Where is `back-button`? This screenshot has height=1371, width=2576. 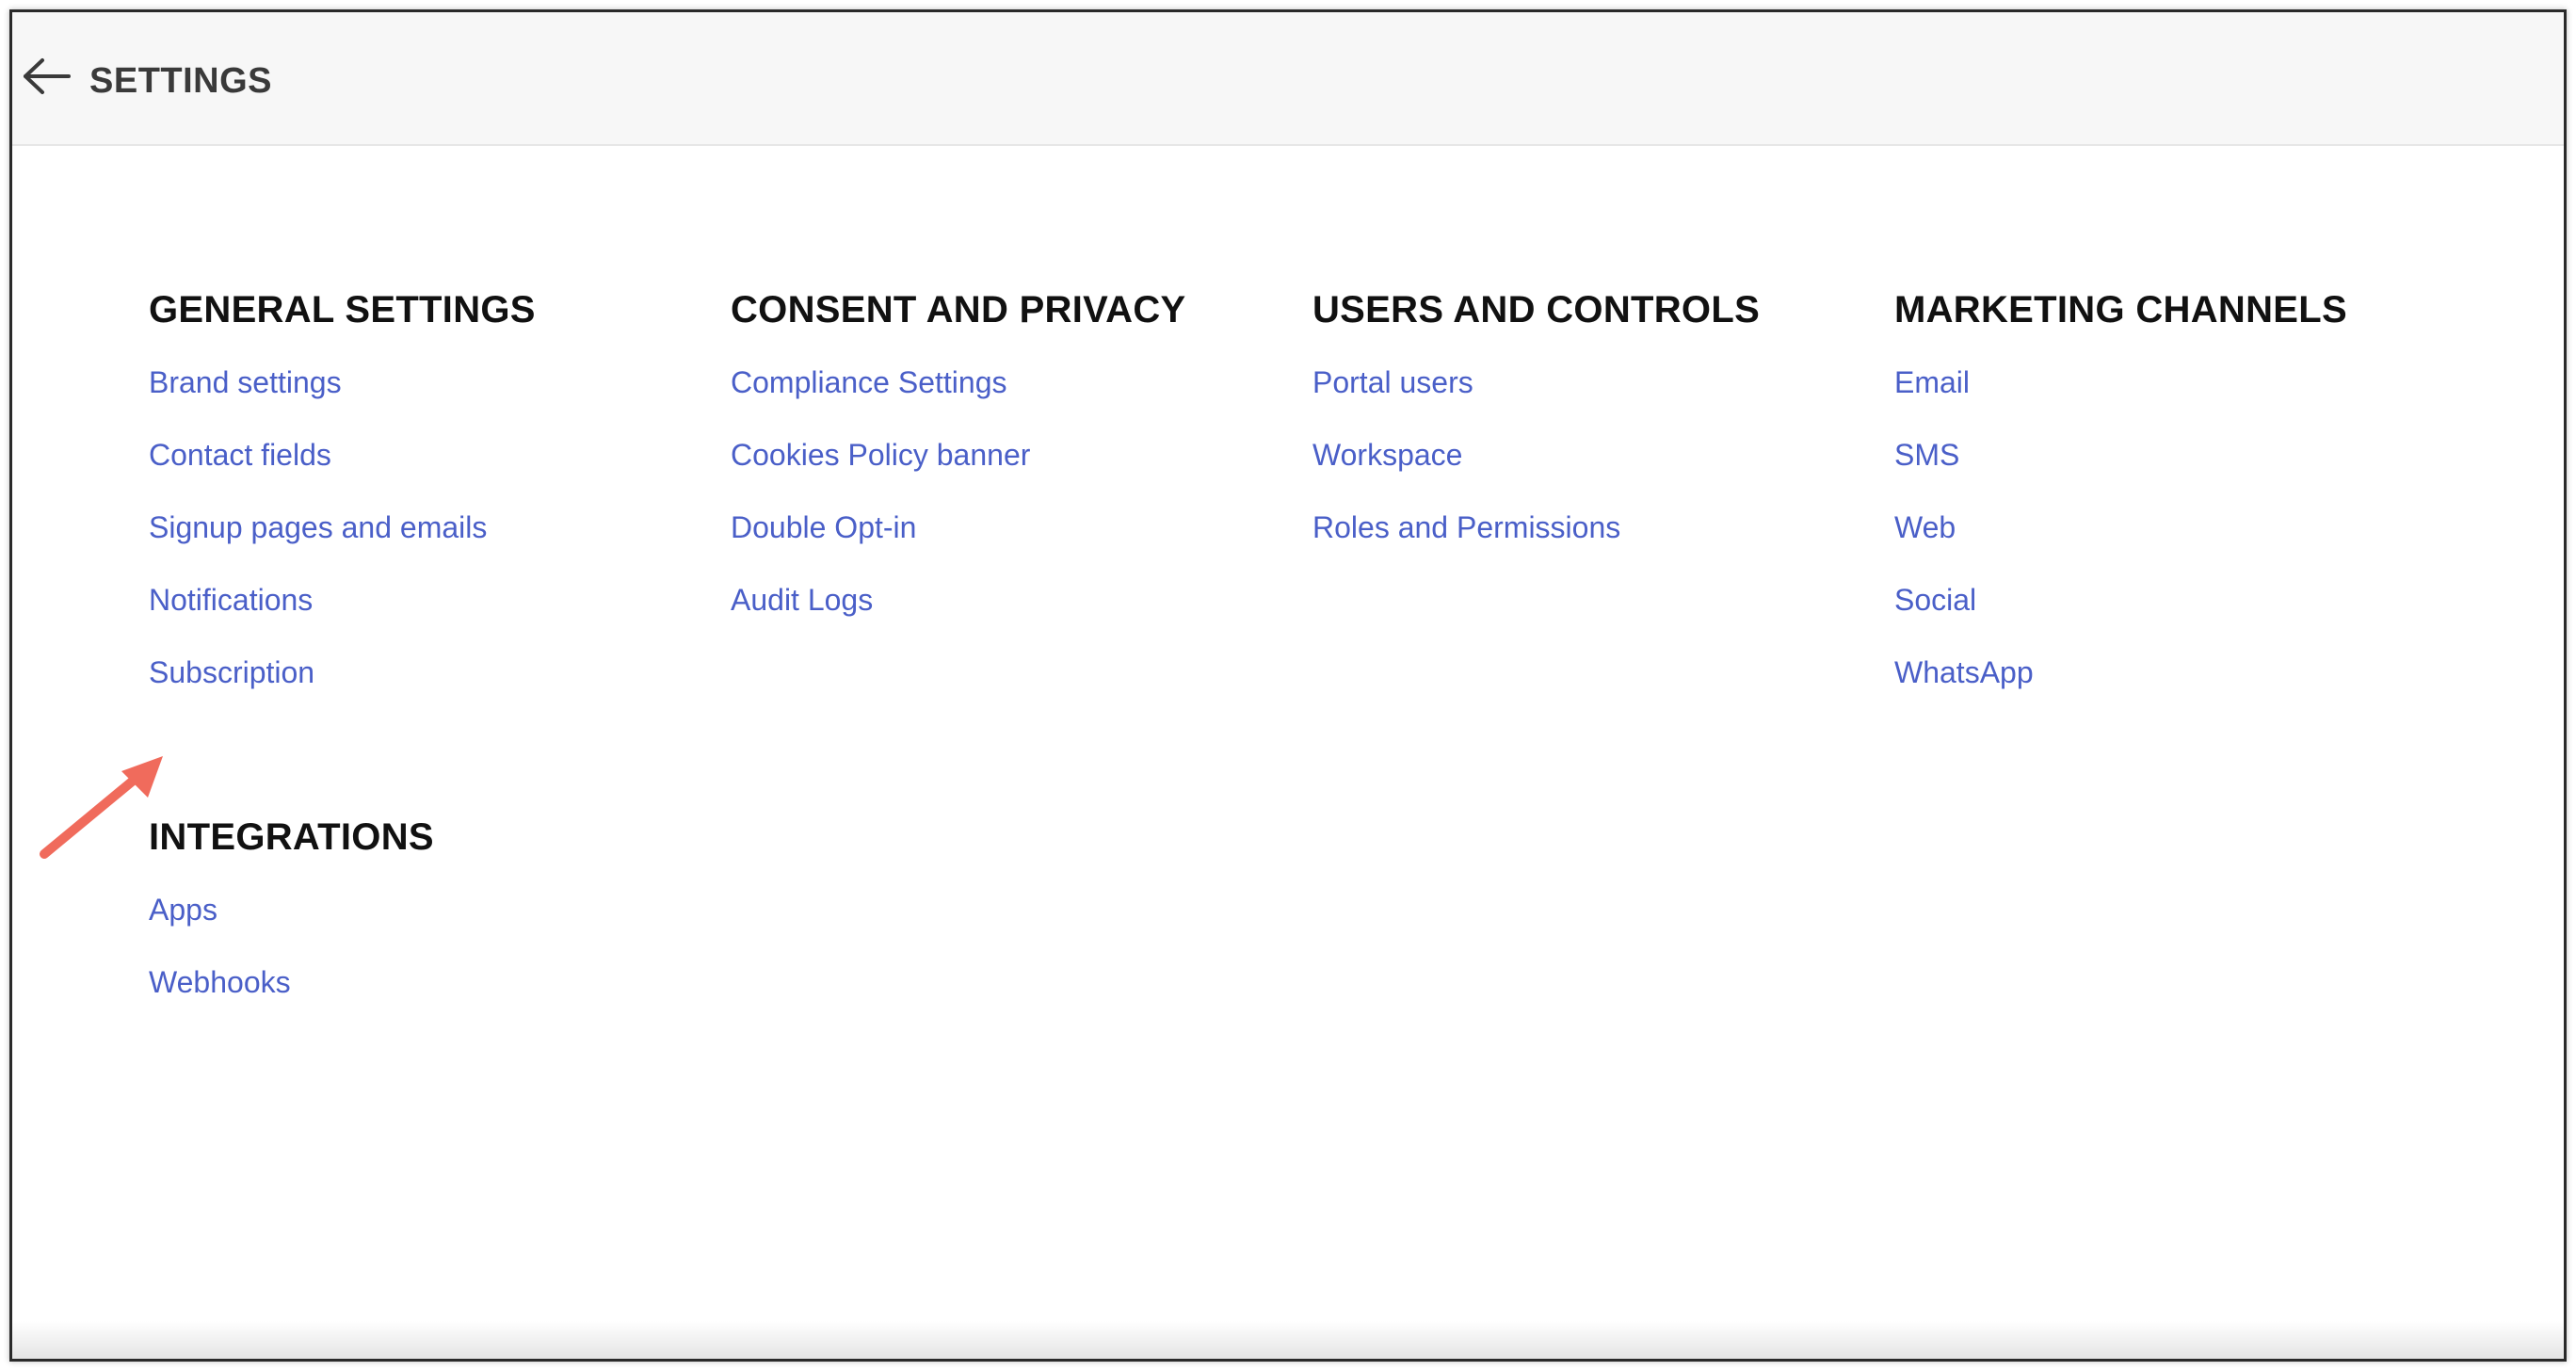
back-button is located at coordinates (46, 76).